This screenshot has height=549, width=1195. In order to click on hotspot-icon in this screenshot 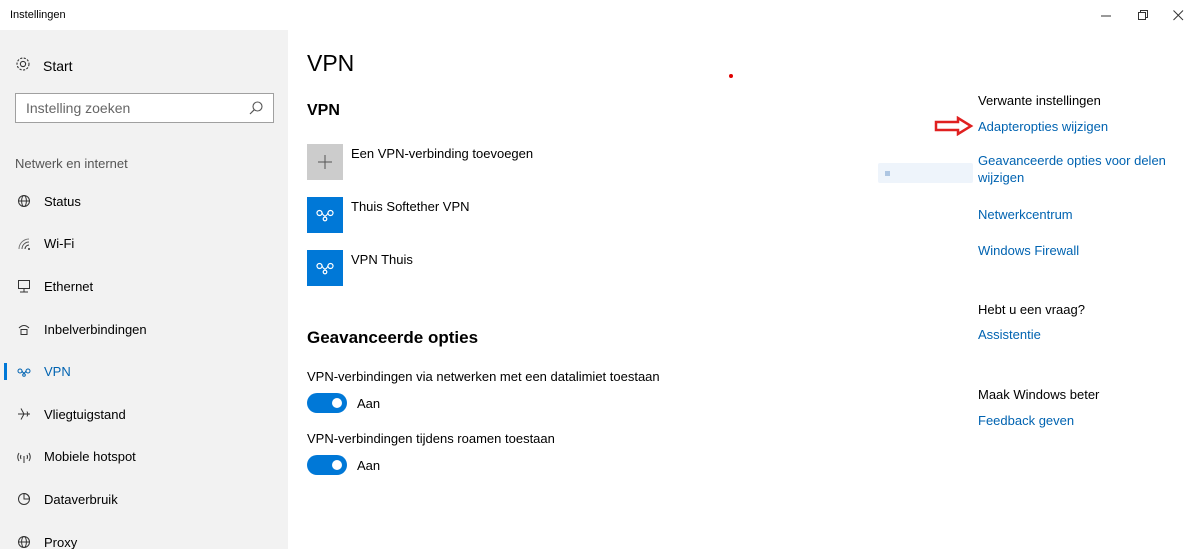, I will do `click(24, 457)`.